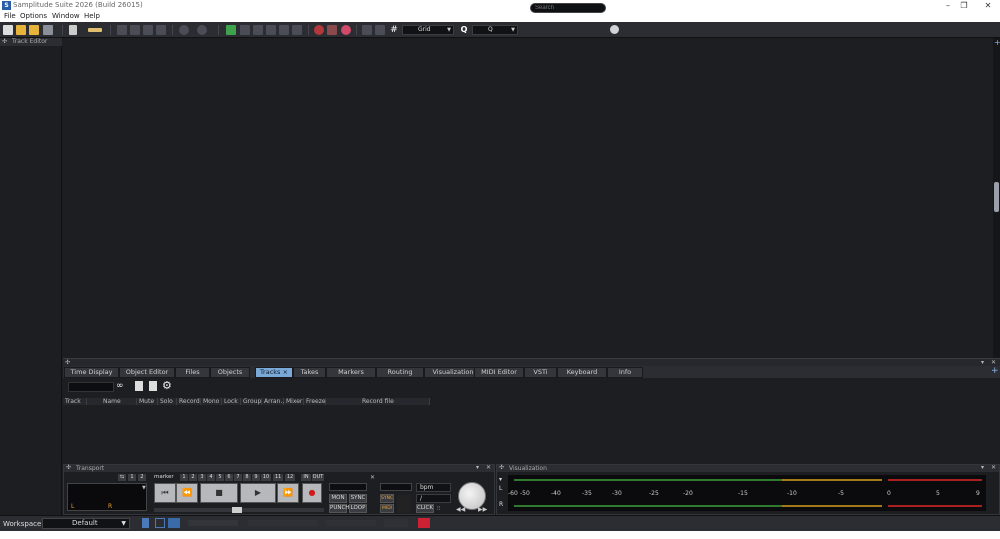 The width and height of the screenshot is (1000, 539). Describe the element at coordinates (211, 477) in the screenshot. I see `marker-4-button: 4` at that location.